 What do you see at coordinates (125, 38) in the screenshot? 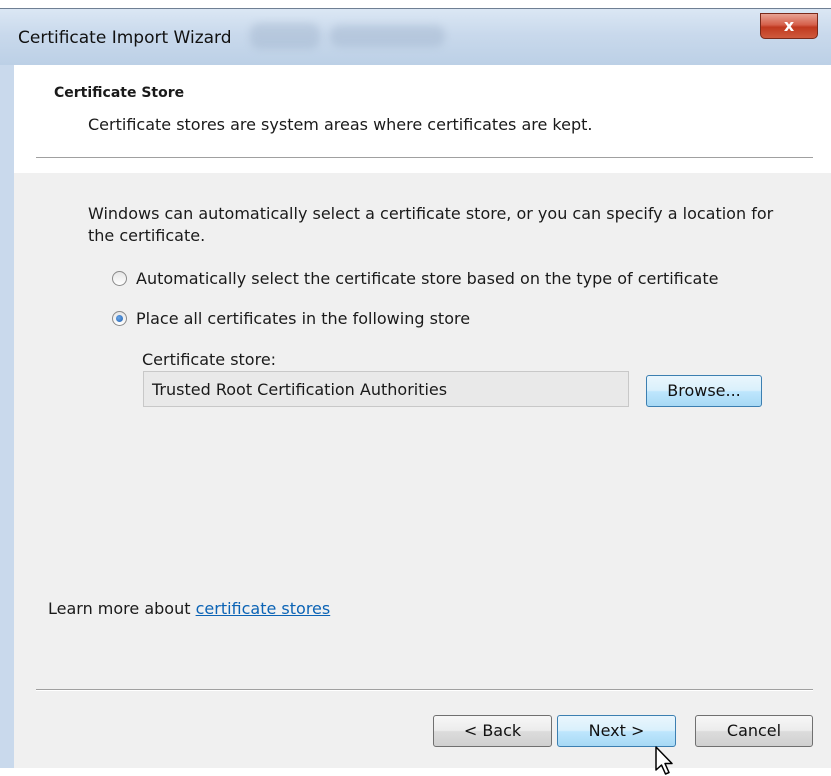
I see `window-title: Certificate Import Wizard` at bounding box center [125, 38].